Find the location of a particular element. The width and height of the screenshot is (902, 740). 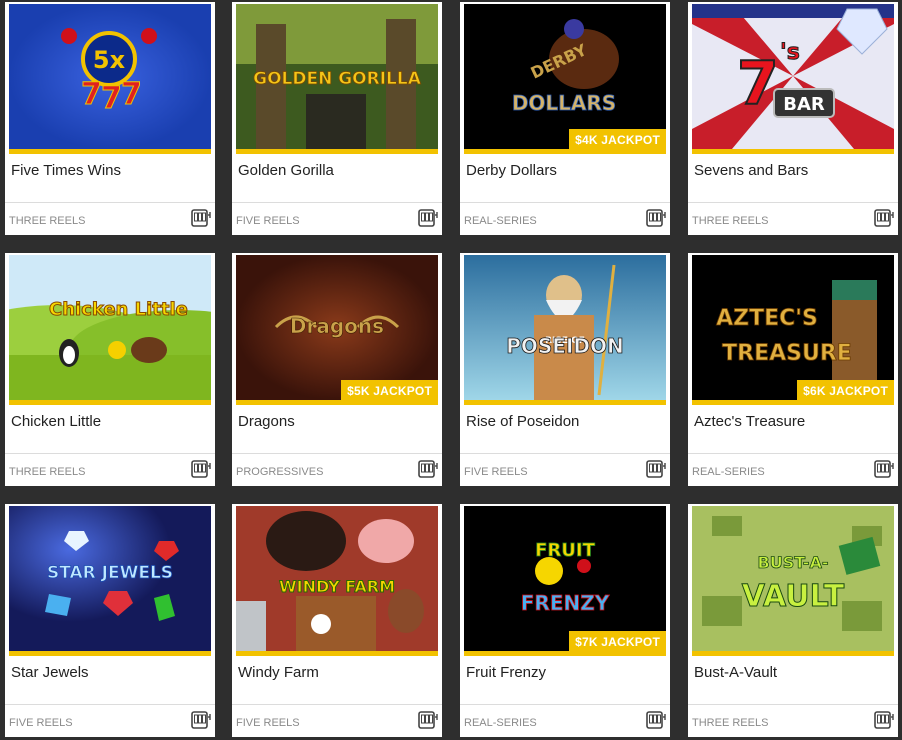

logo-text: 5x is located at coordinates (109, 60).